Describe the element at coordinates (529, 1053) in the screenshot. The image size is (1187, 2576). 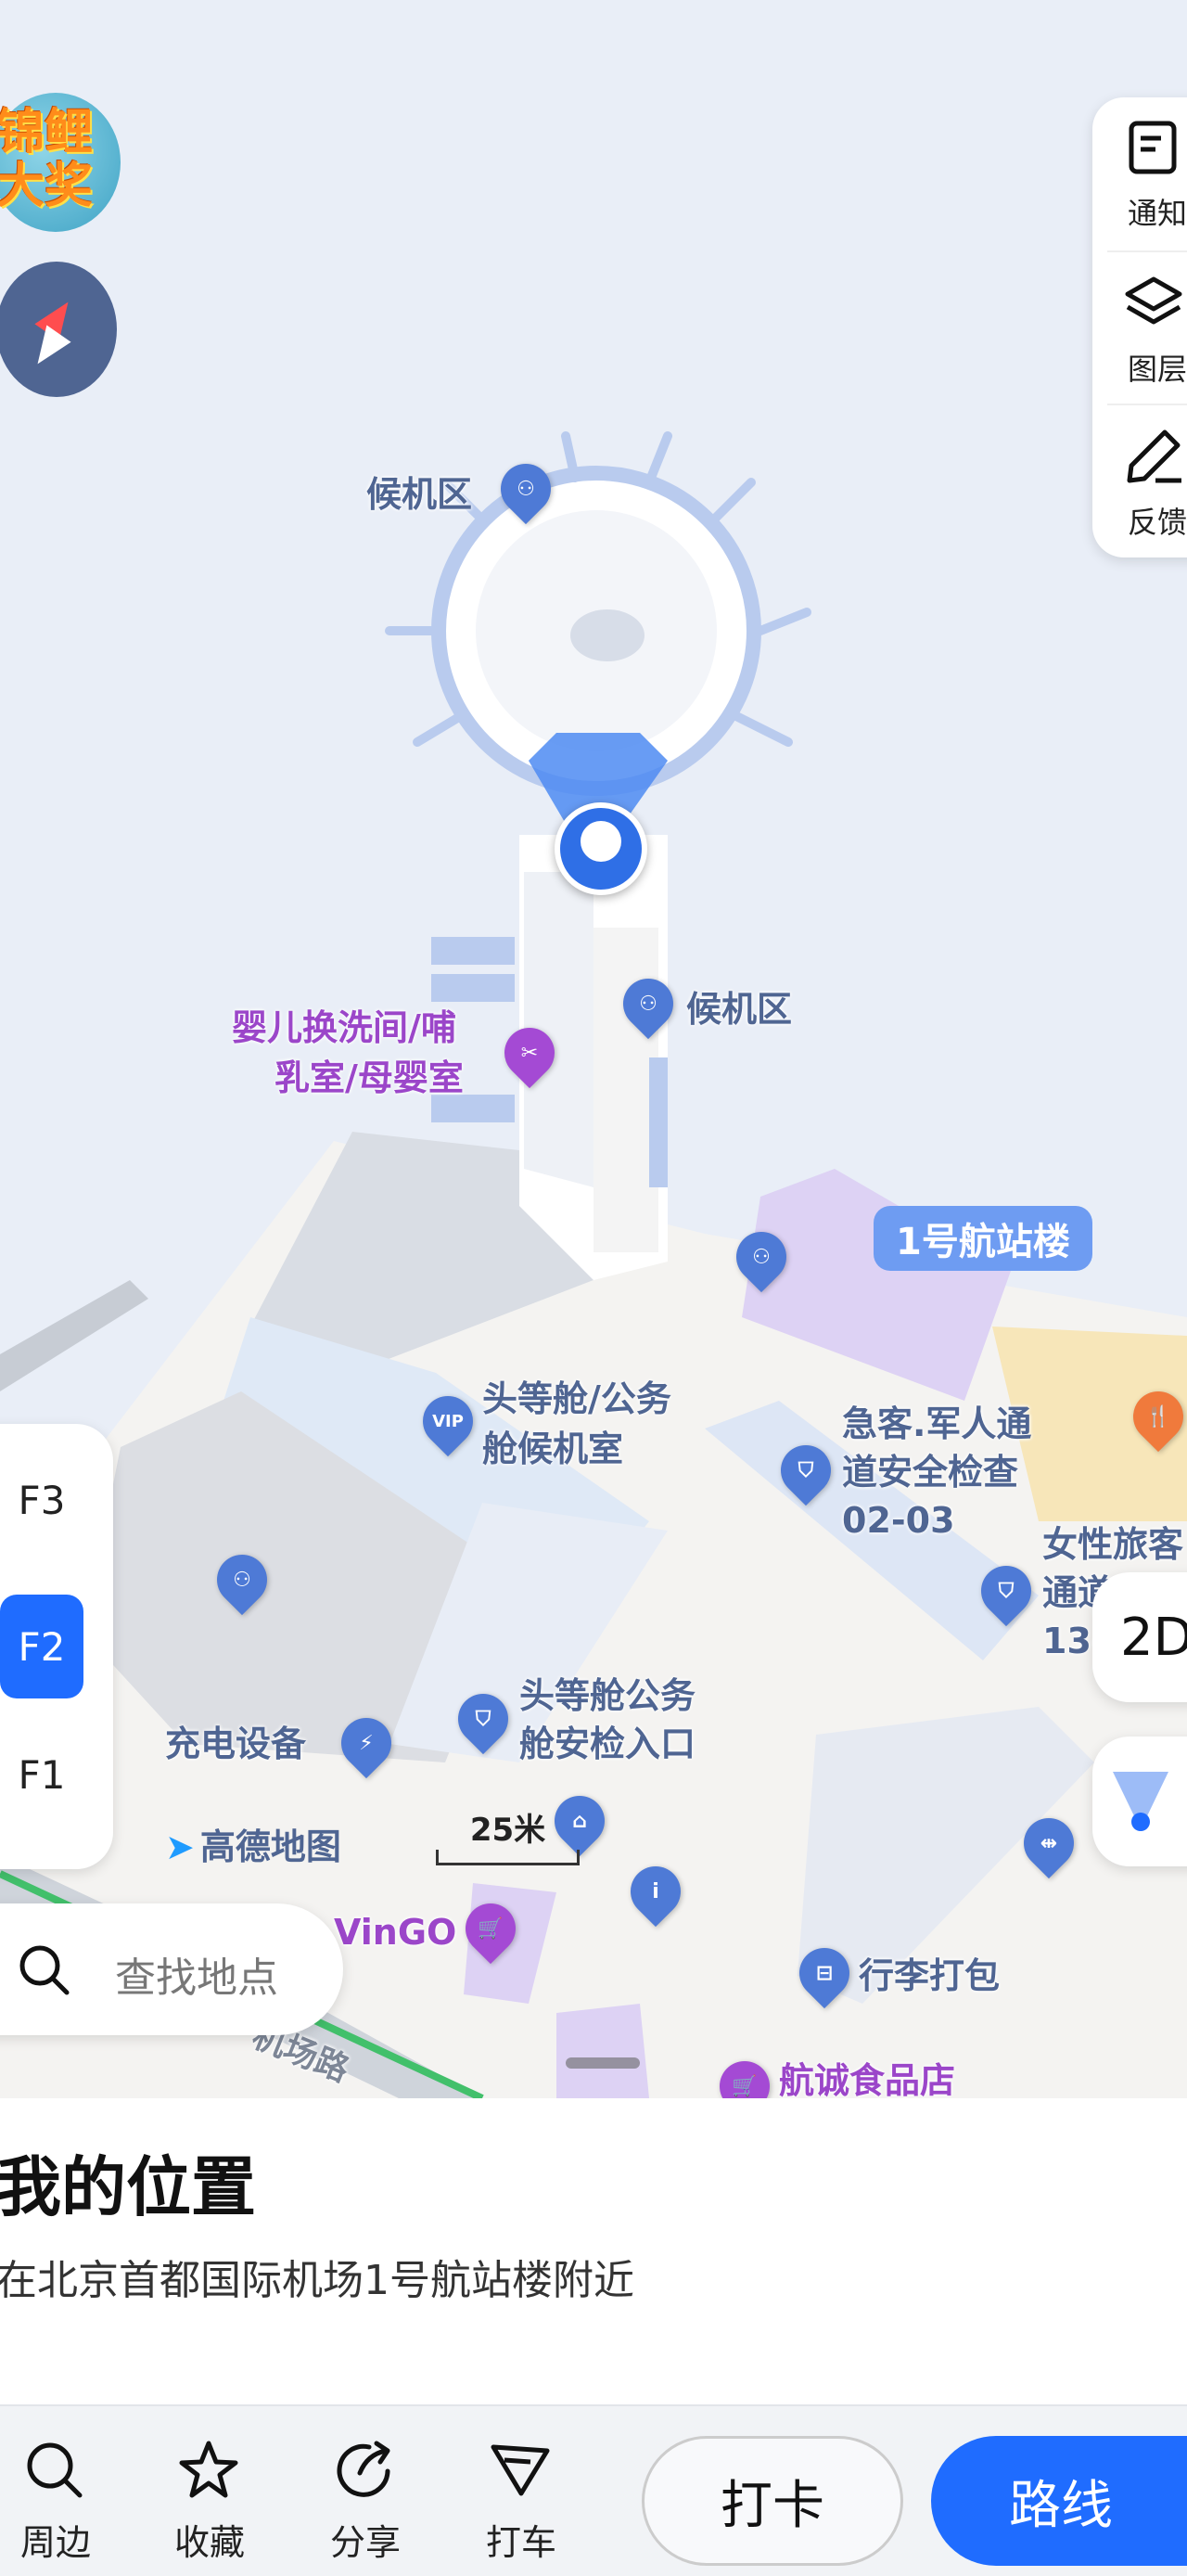
I see `baby-room-icon: ✂` at that location.